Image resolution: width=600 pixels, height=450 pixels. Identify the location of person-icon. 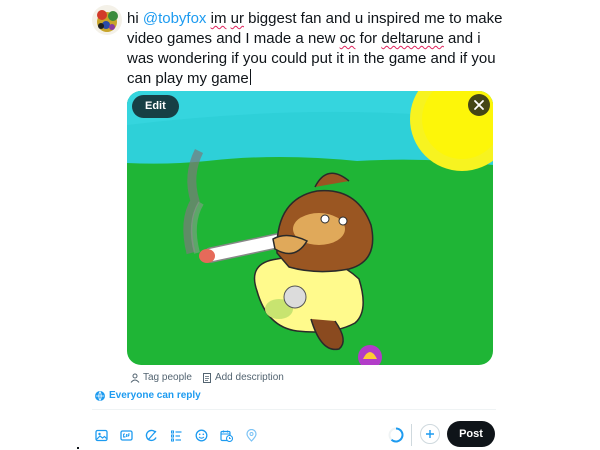
(135, 378).